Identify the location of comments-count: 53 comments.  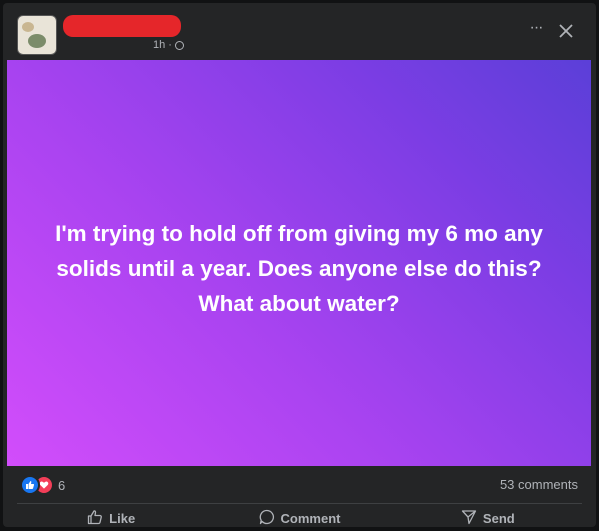
(539, 484).